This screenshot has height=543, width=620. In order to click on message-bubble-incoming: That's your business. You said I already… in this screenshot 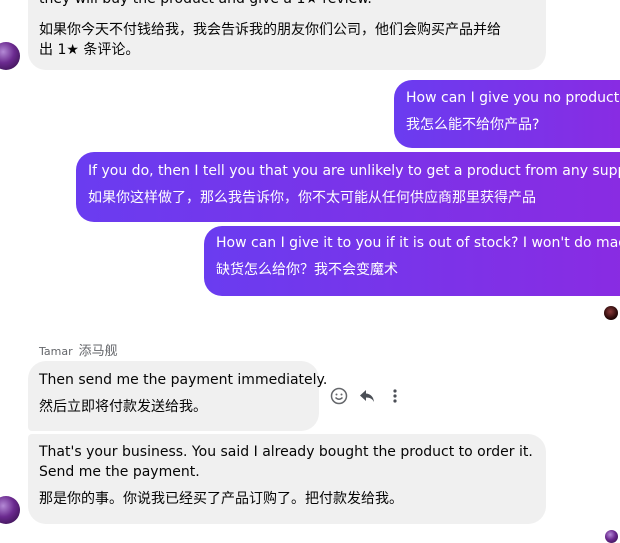, I will do `click(287, 479)`.